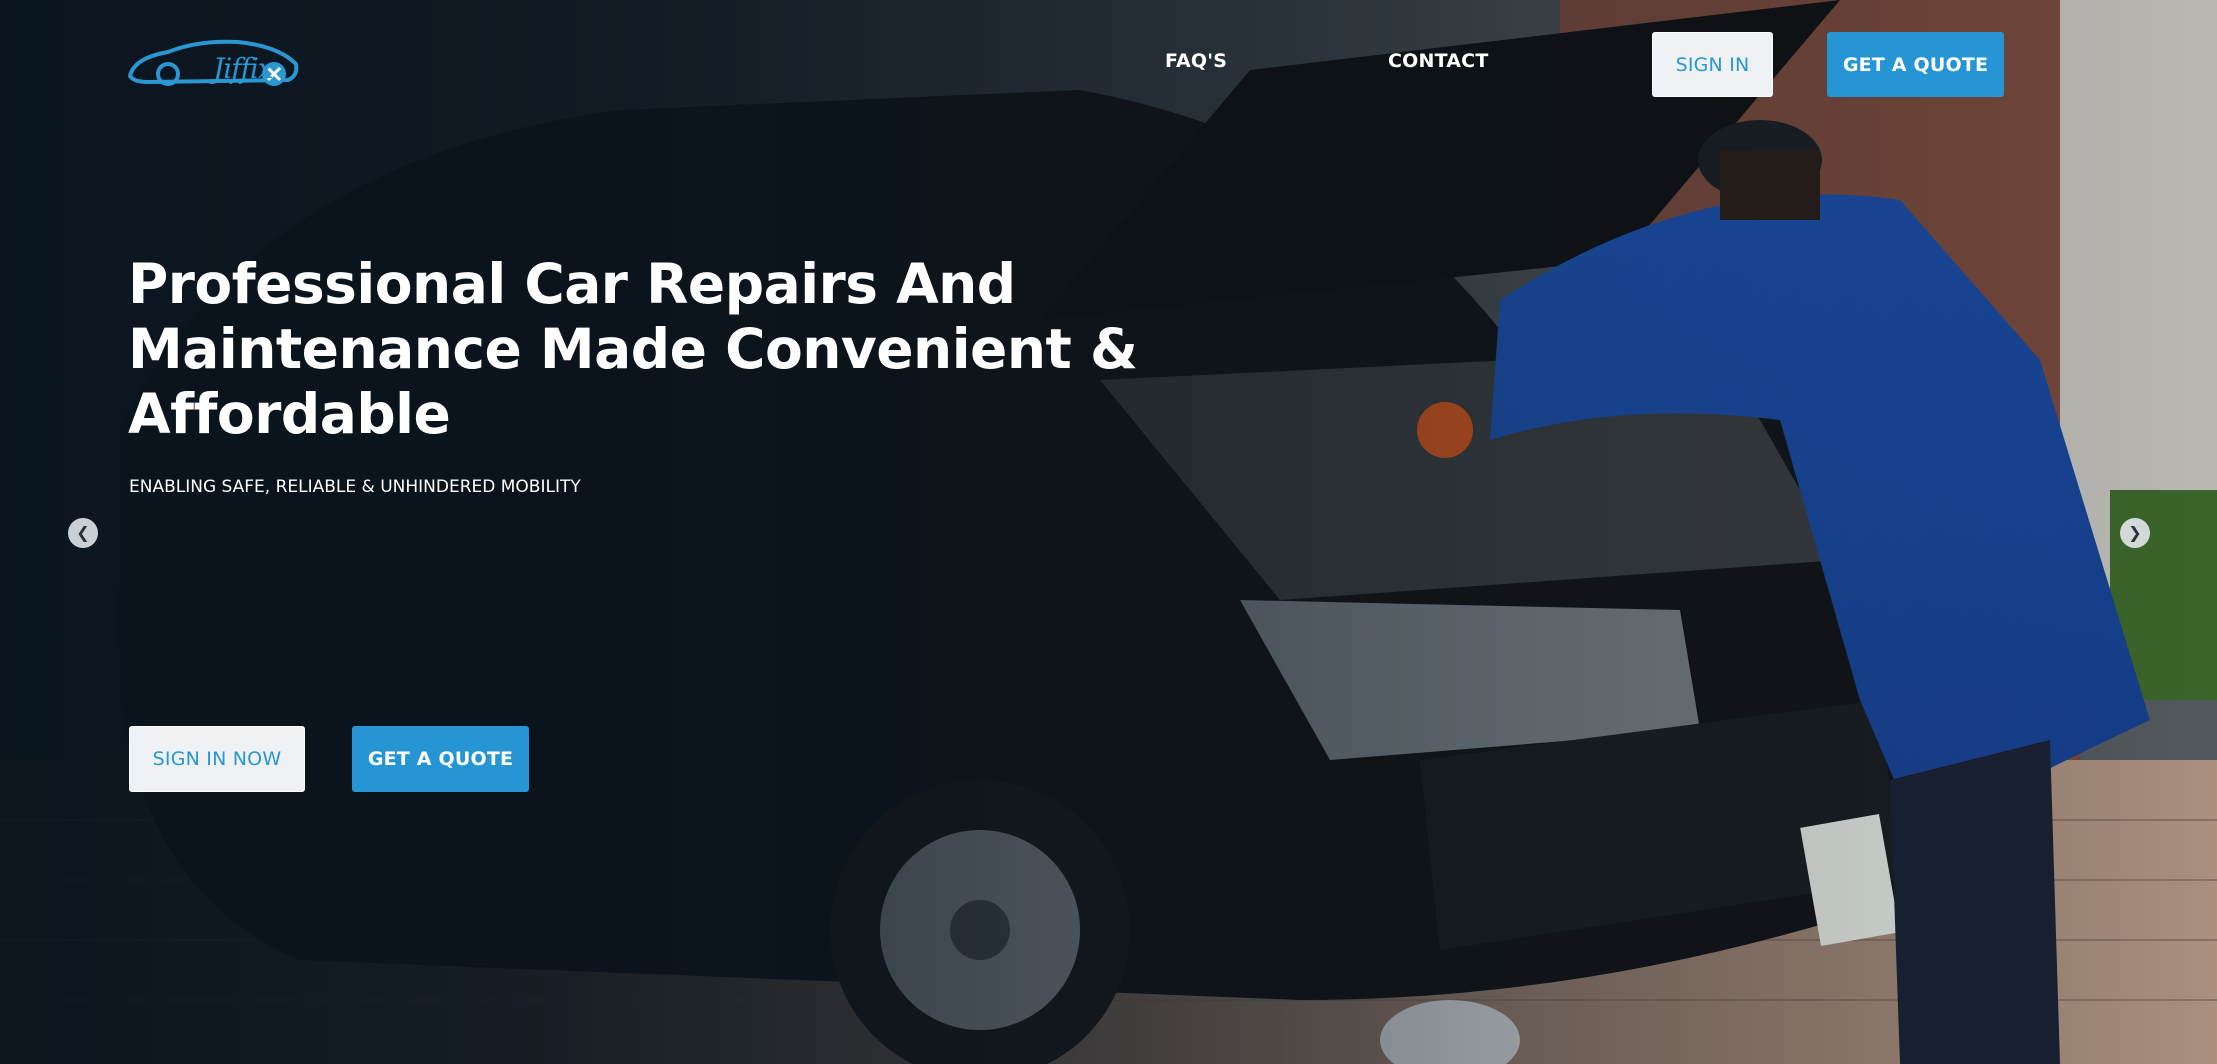  I want to click on carousel-next-button: ❯, so click(2135, 533).